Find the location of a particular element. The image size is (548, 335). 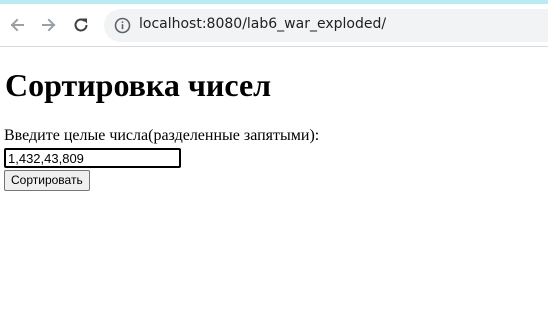

page-title: Сортировка чисел is located at coordinates (138, 85).